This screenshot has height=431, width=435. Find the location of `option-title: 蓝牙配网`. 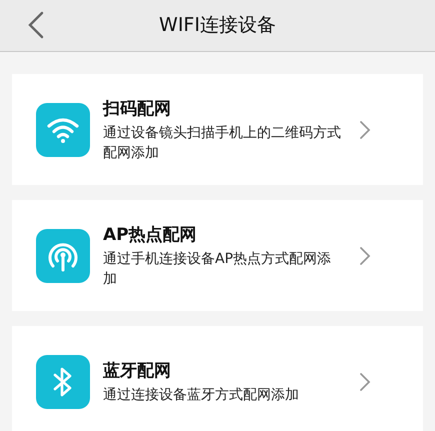

option-title: 蓝牙配网 is located at coordinates (137, 371).